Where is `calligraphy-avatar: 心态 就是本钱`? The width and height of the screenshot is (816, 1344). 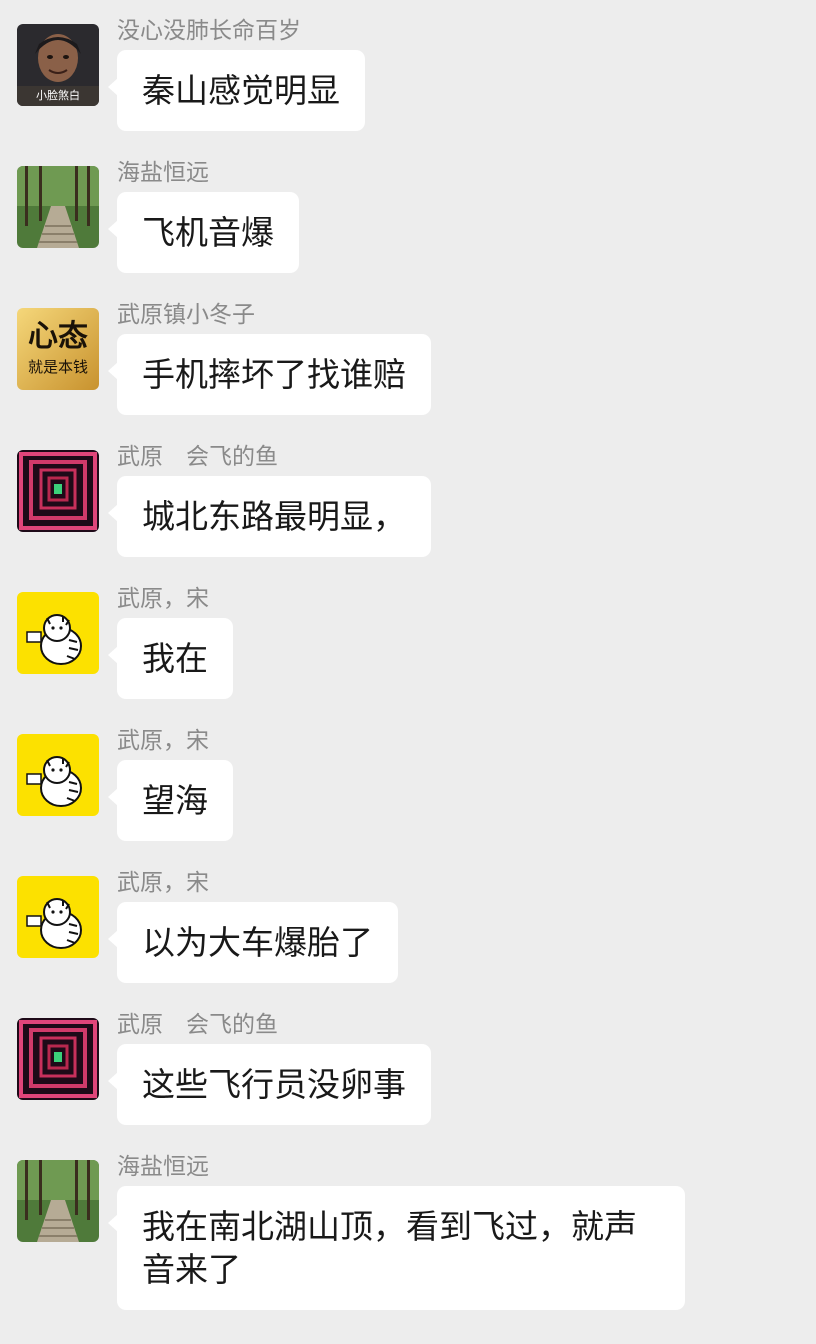
calligraphy-avatar: 心态 就是本钱 is located at coordinates (58, 349).